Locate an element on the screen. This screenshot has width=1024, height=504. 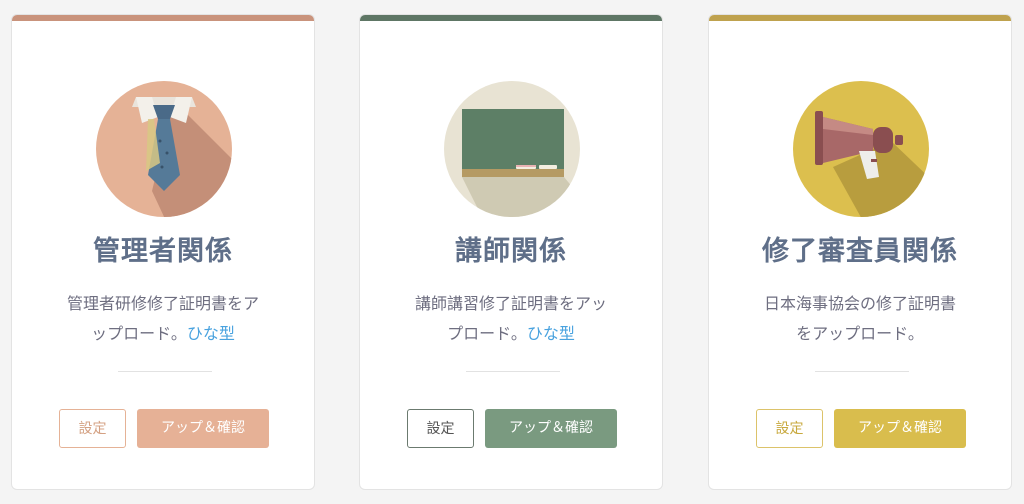
description-line2: をアップロード。 is located at coordinates (860, 333).